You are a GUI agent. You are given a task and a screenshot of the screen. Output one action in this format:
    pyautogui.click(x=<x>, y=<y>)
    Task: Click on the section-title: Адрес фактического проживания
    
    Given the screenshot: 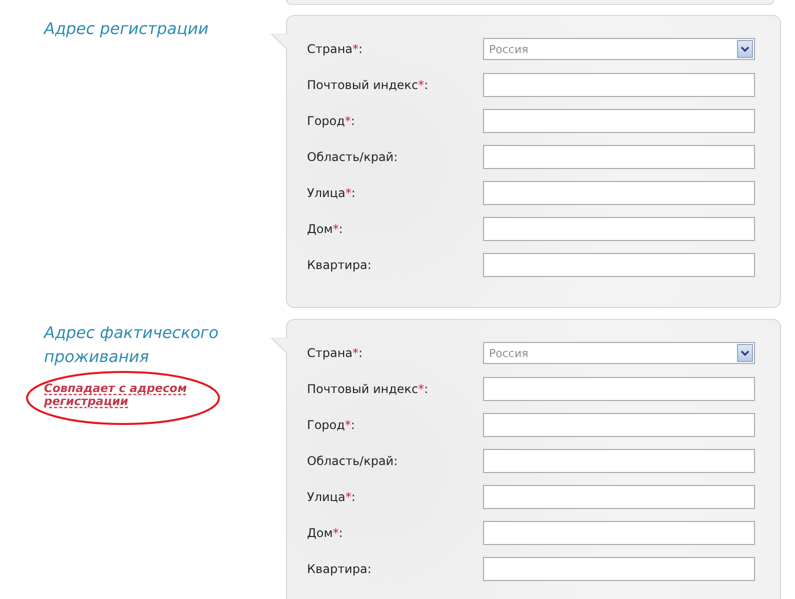 What is the action you would take?
    pyautogui.click(x=132, y=345)
    